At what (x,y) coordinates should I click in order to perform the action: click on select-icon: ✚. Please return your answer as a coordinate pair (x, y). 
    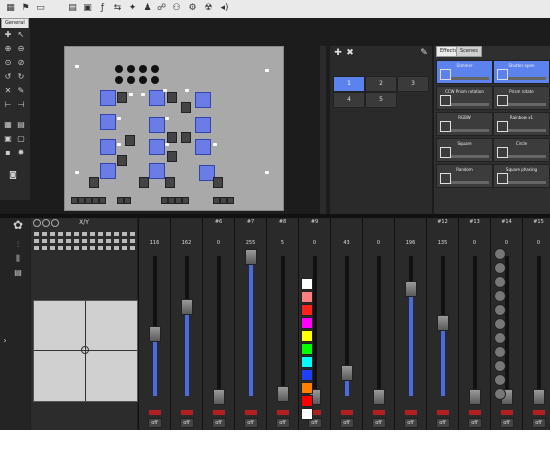
    Looking at the image, I should click on (8, 35).